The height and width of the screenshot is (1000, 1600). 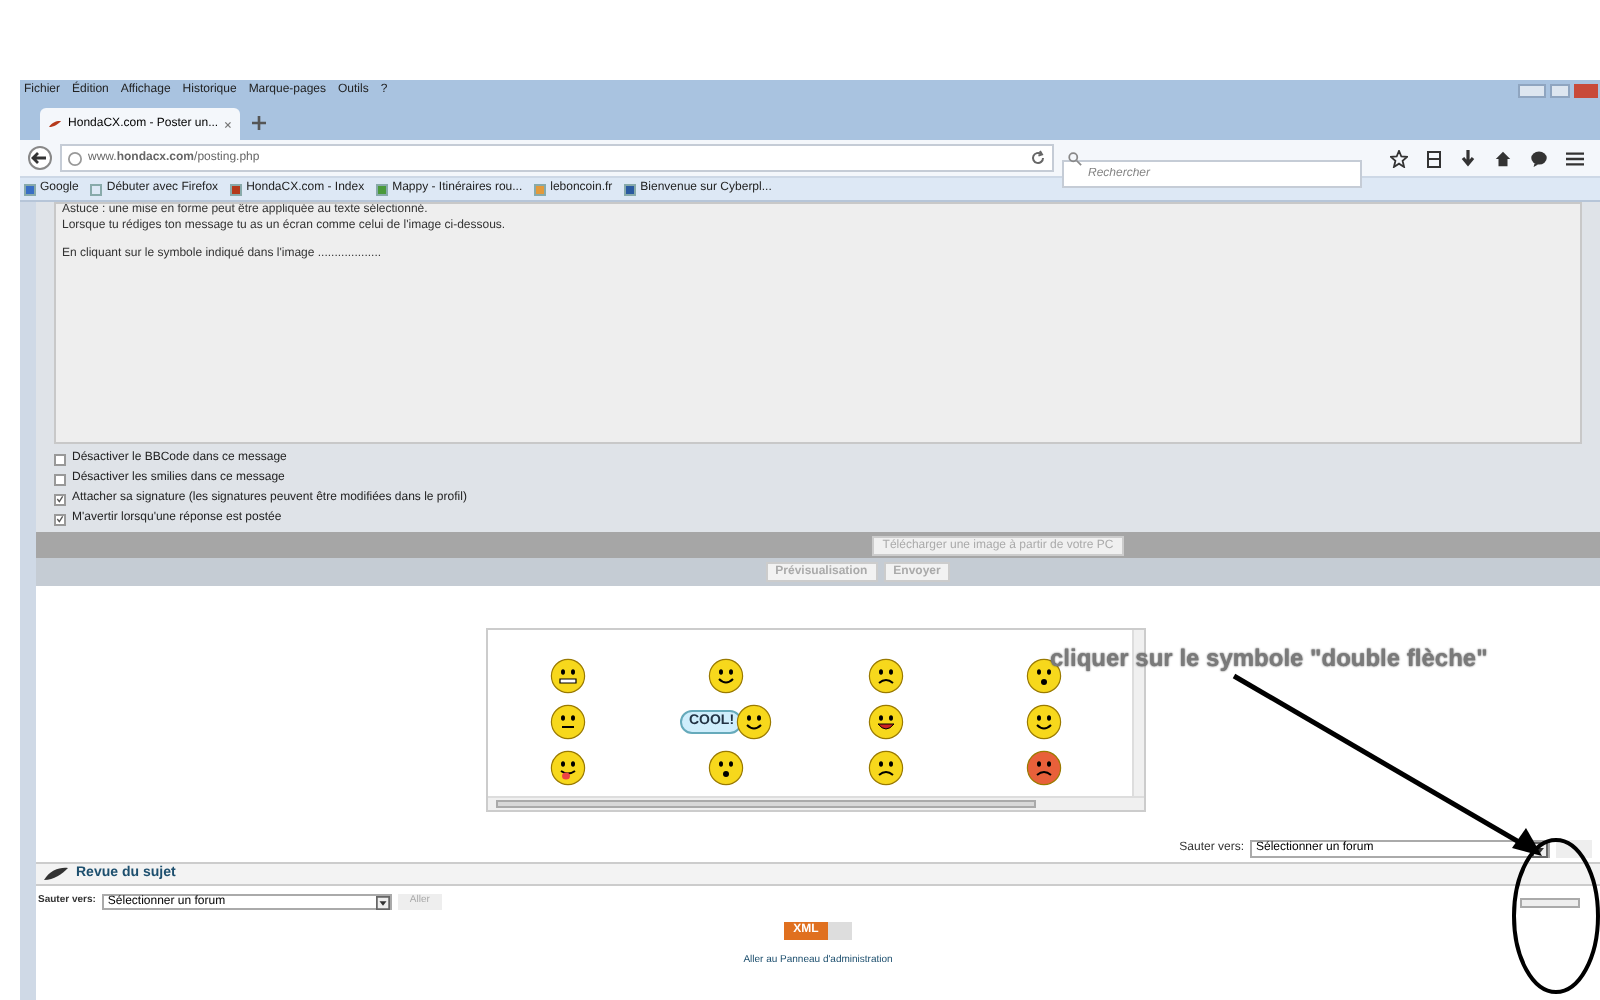 I want to click on download-icon, so click(x=1468, y=158).